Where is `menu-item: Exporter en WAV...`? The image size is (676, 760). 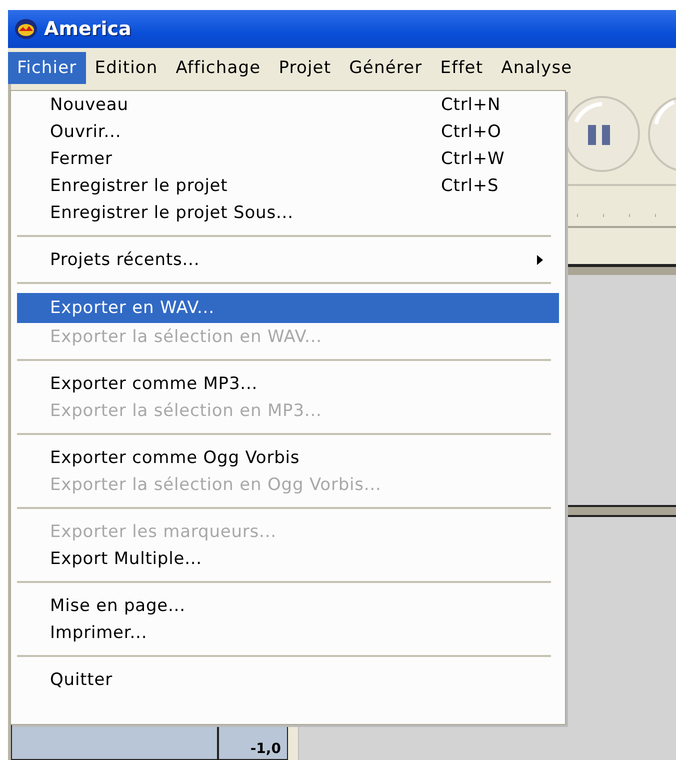
menu-item: Exporter en WAV... is located at coordinates (288, 308).